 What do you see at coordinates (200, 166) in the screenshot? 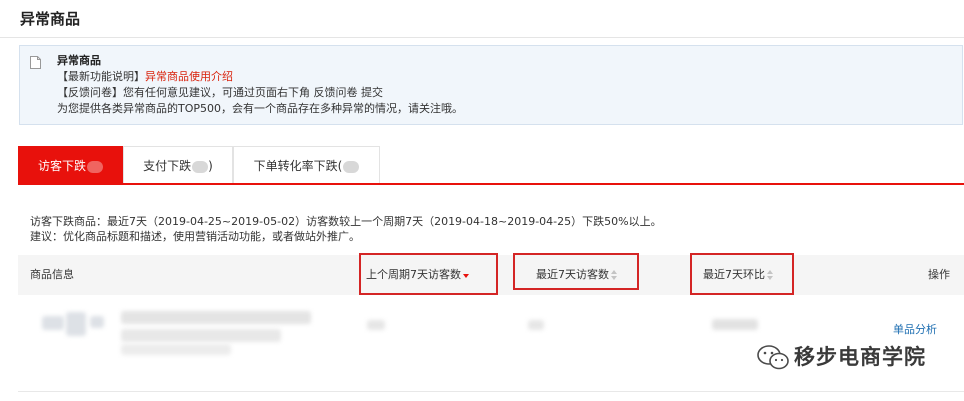
I see `tab-payment-drop-count-blur` at bounding box center [200, 166].